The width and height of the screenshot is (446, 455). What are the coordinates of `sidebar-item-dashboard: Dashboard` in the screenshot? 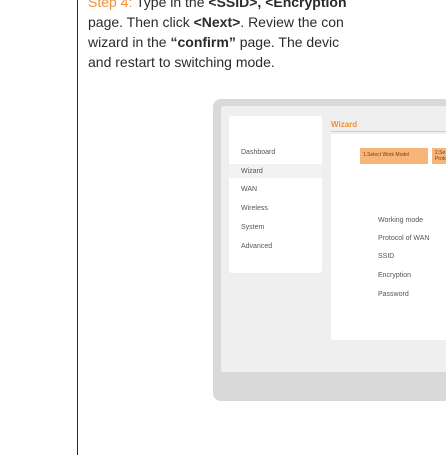 It's located at (258, 152).